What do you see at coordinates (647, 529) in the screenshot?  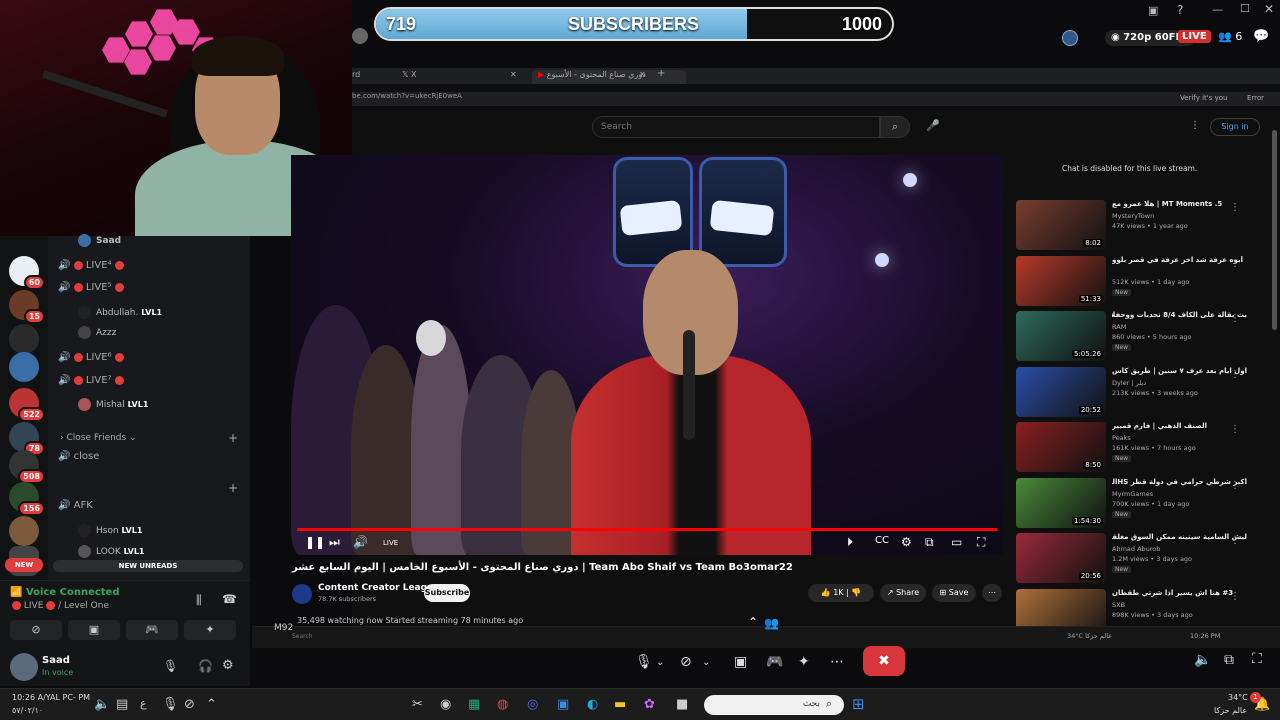 I see `video-progress-bar` at bounding box center [647, 529].